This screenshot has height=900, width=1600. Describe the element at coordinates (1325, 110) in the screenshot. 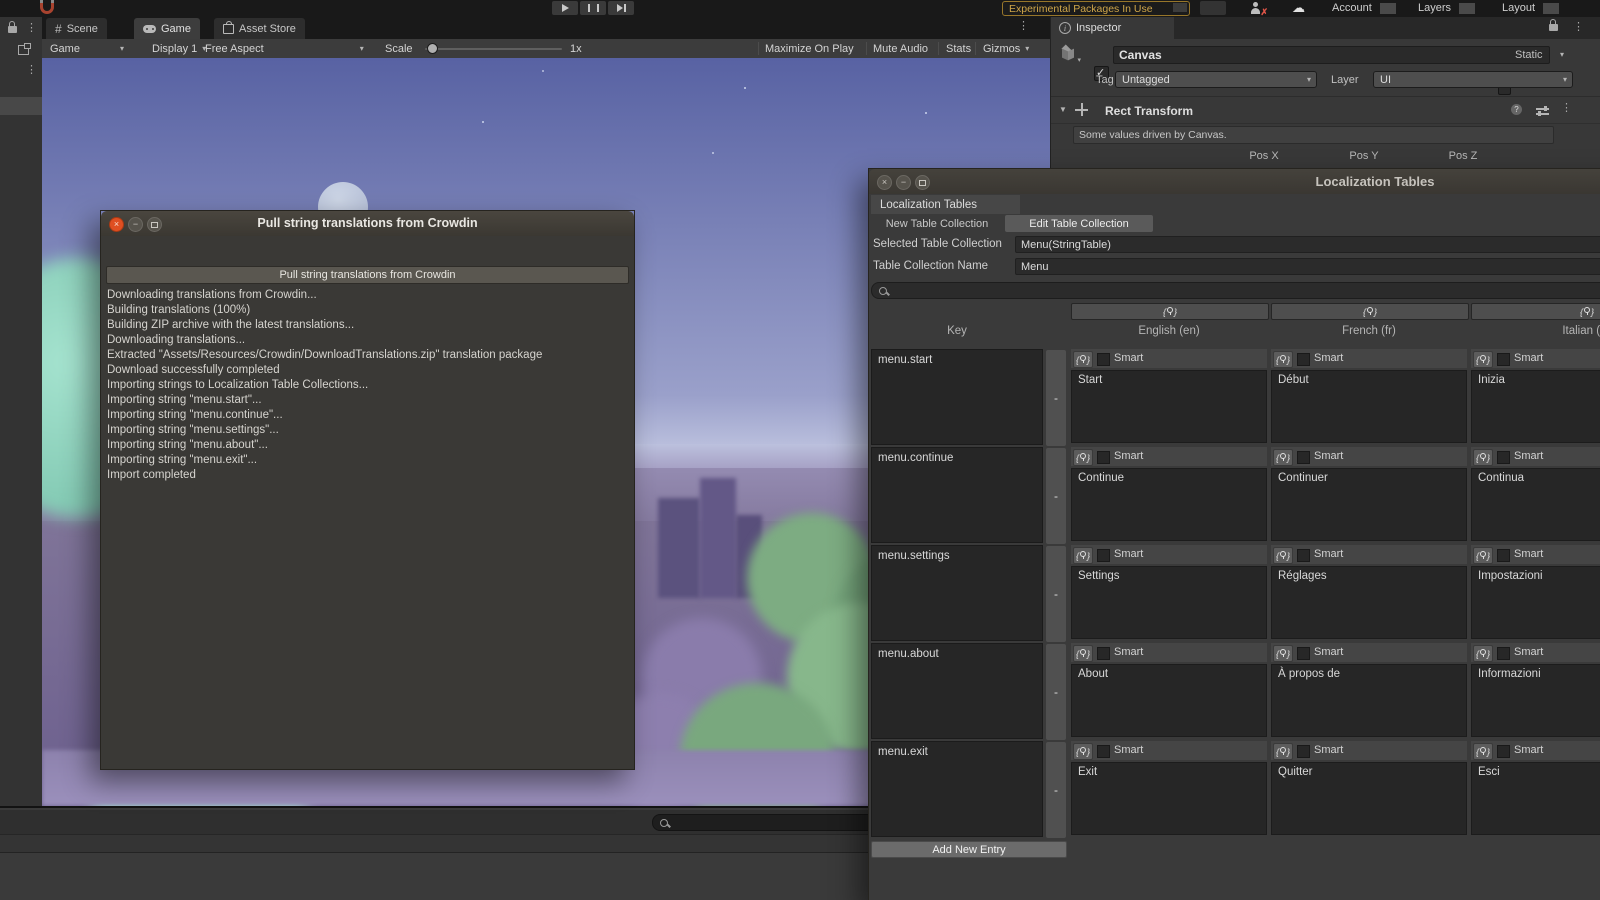

I see `rect-transform-header: ▼ Rect Transform ? ⋮` at that location.